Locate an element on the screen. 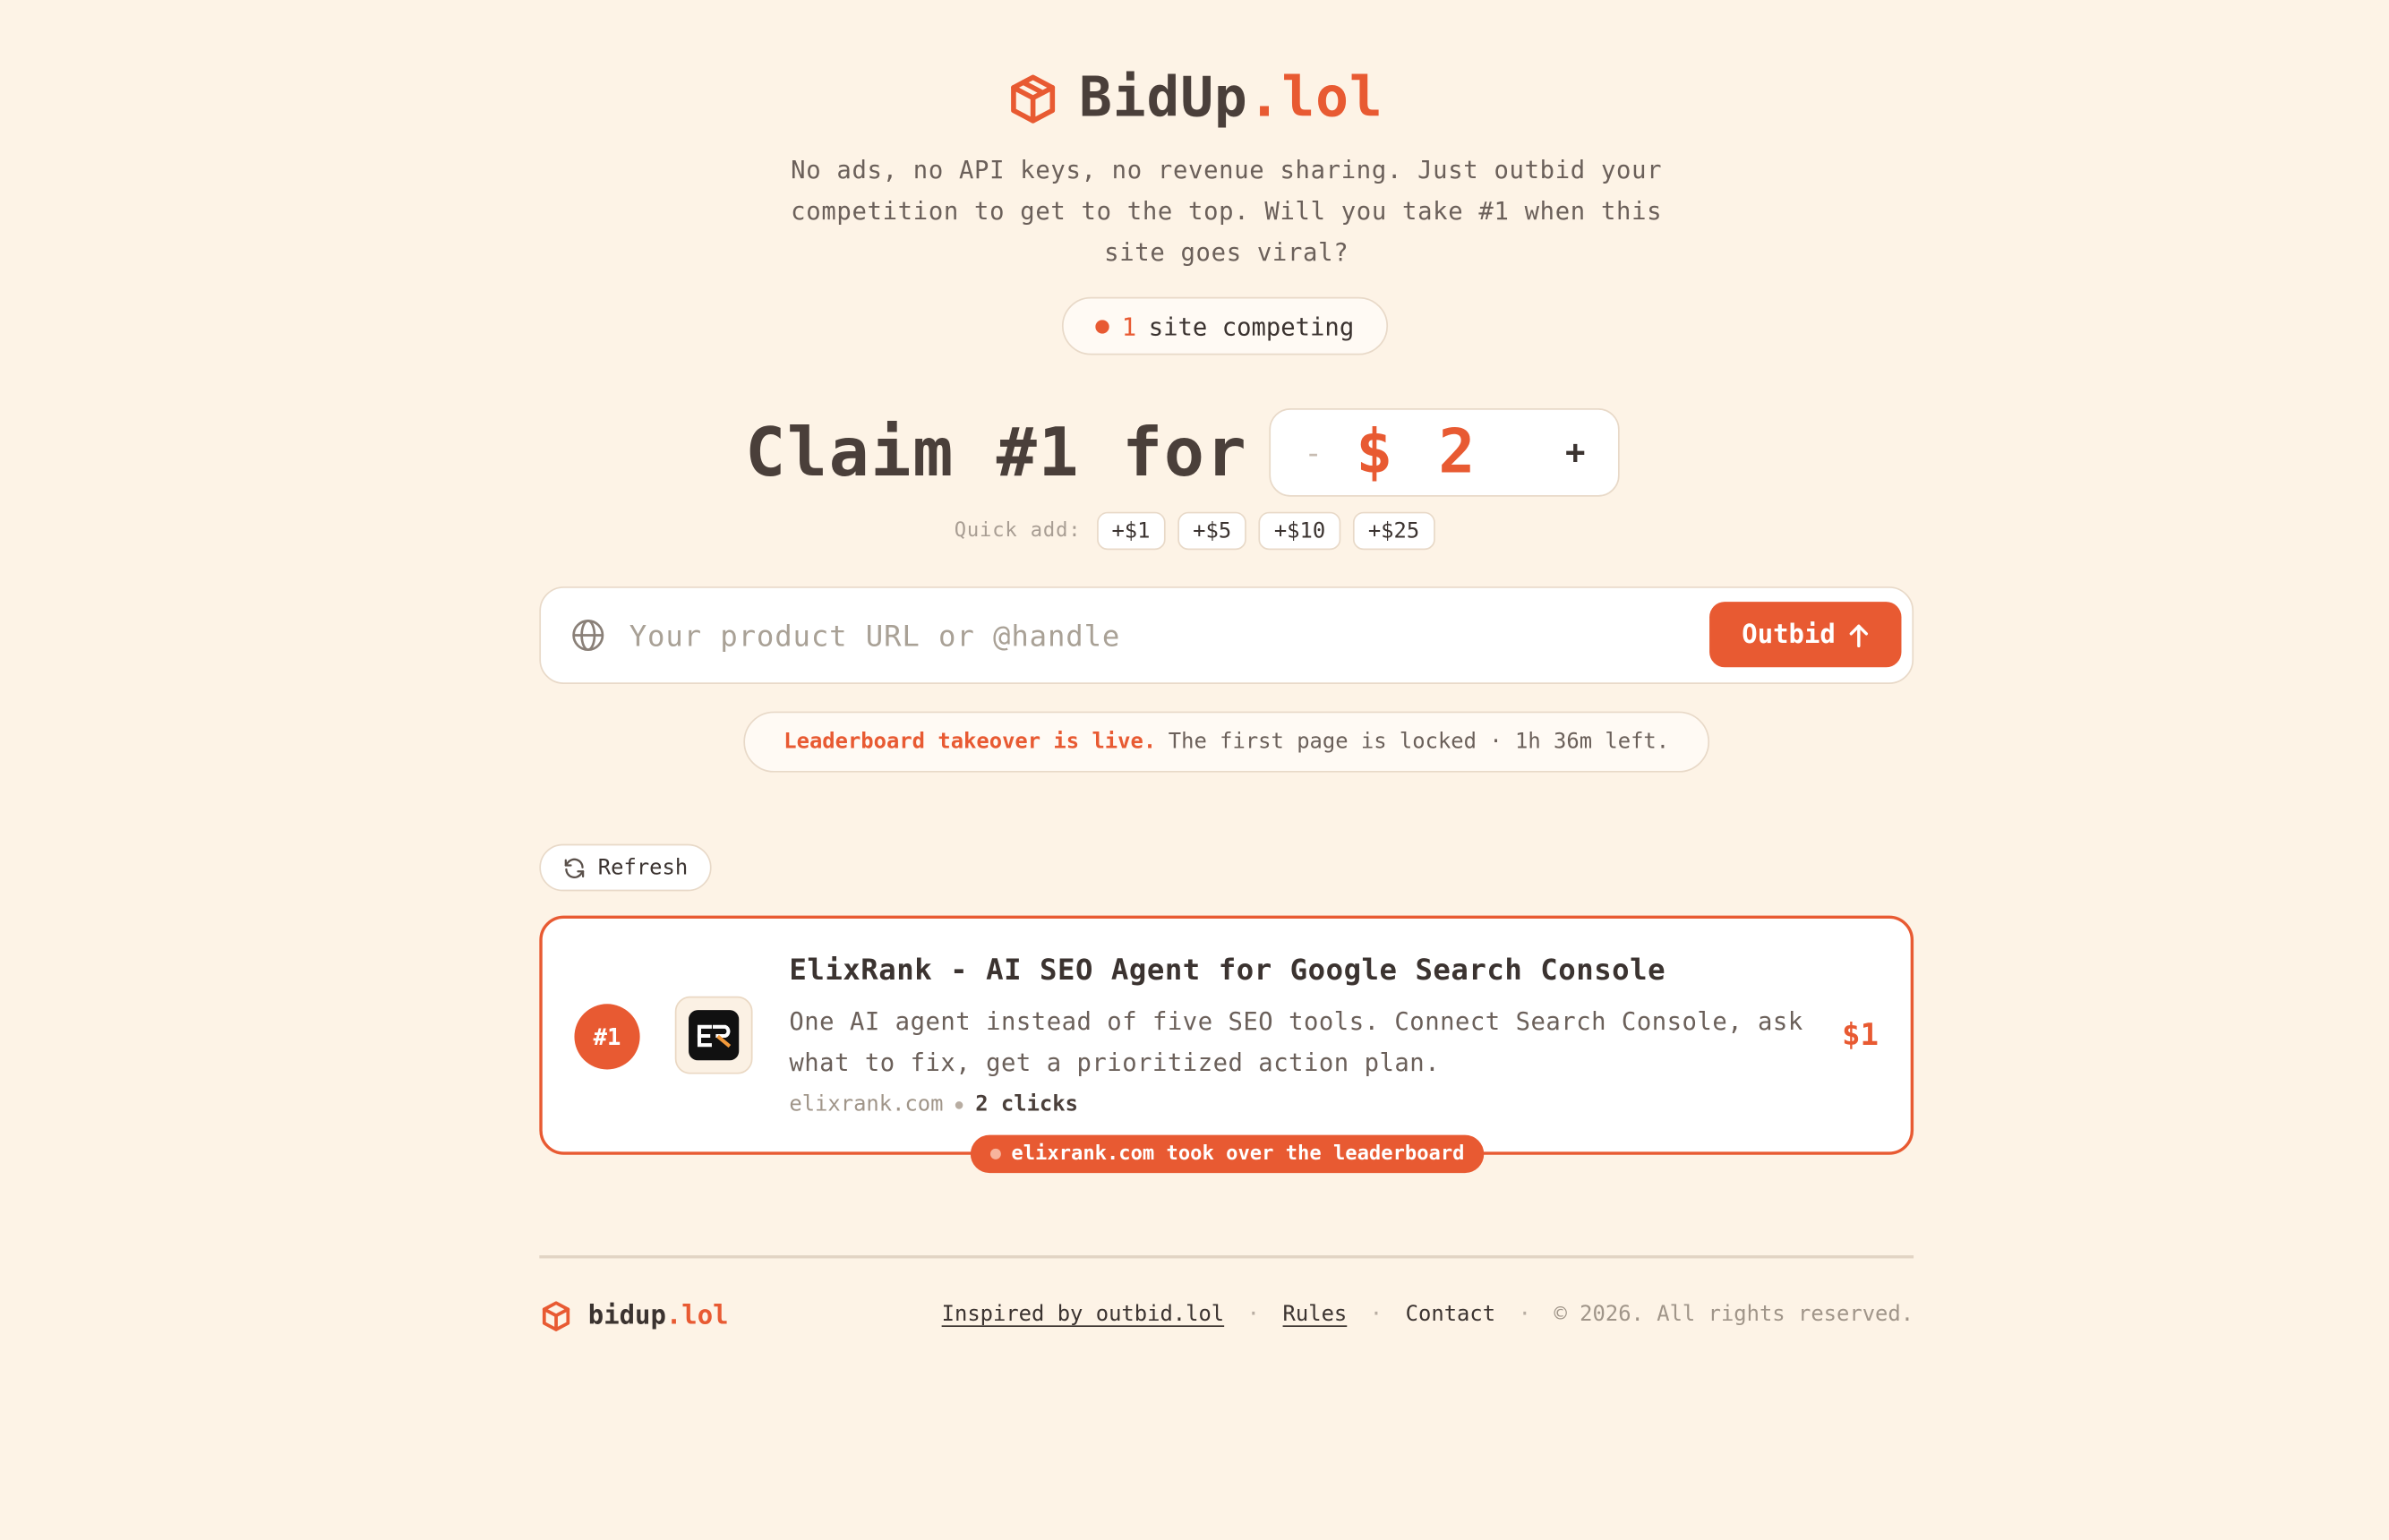  refresh-button: Refresh is located at coordinates (625, 867).